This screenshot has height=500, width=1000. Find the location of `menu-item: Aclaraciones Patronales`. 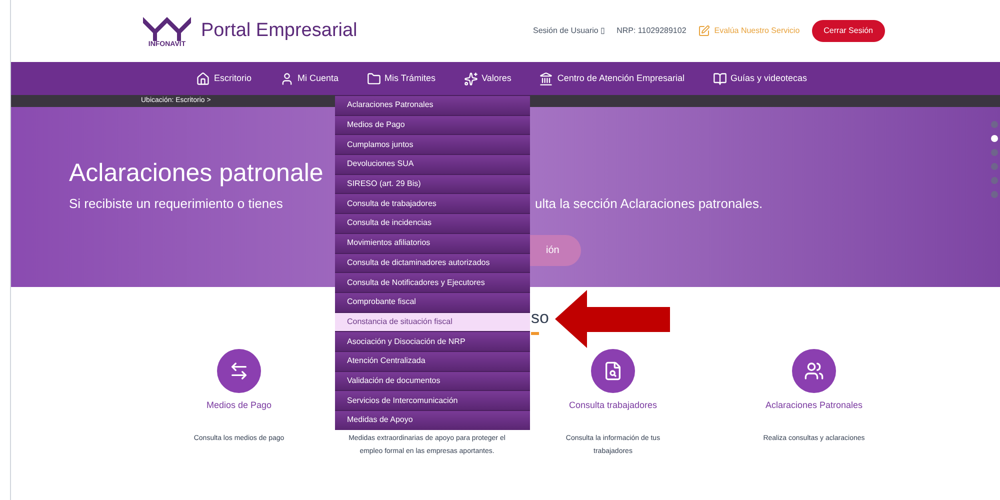

menu-item: Aclaraciones Patronales is located at coordinates (432, 105).